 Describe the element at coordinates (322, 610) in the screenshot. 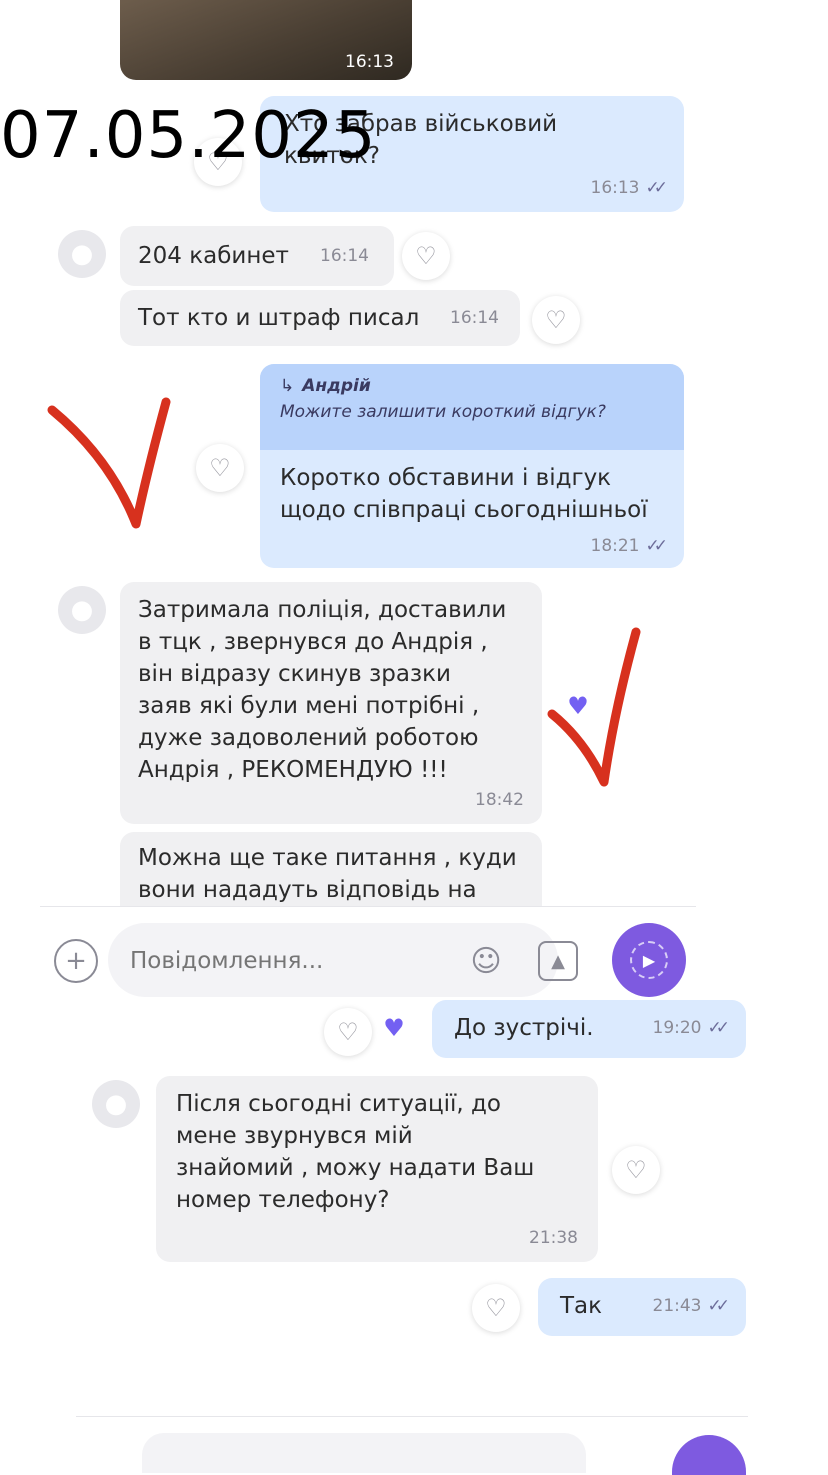

I see `message-text: Затримала поліція, доставили` at that location.